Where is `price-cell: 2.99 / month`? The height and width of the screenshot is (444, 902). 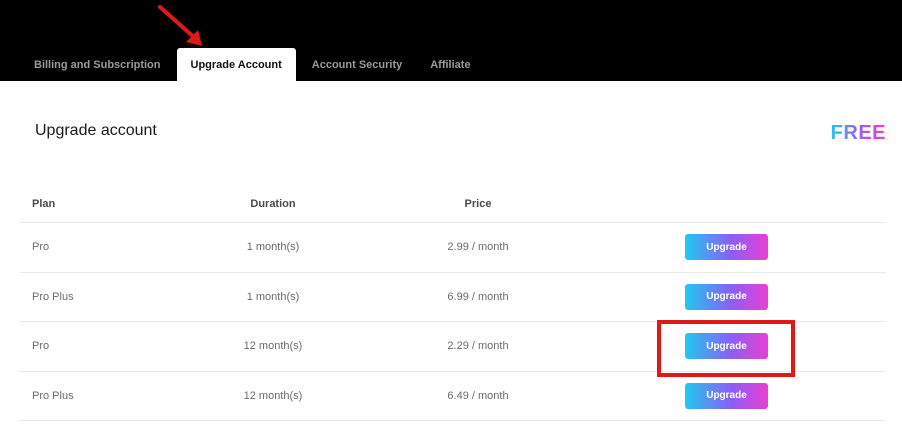 price-cell: 2.99 / month is located at coordinates (478, 247).